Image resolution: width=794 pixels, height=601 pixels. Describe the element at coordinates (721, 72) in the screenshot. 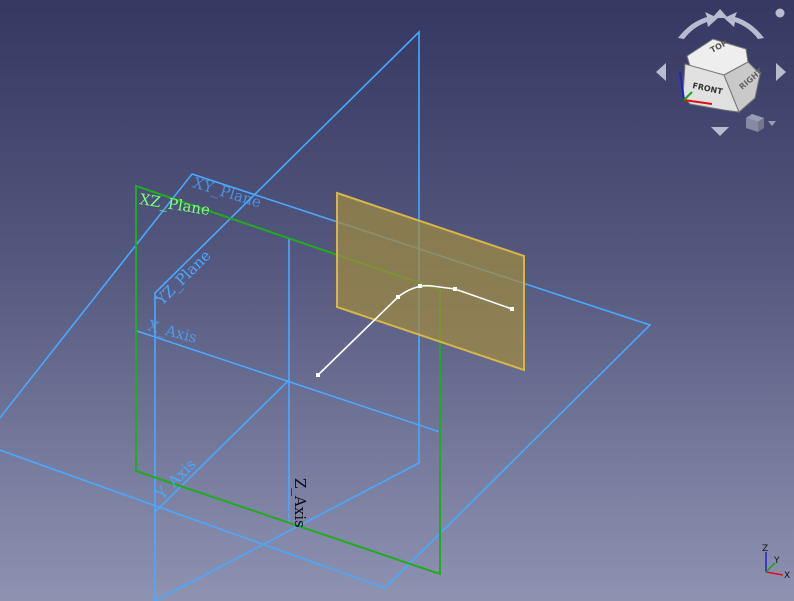

I see `navigation-cube: TOP FRONT RIGHT` at that location.